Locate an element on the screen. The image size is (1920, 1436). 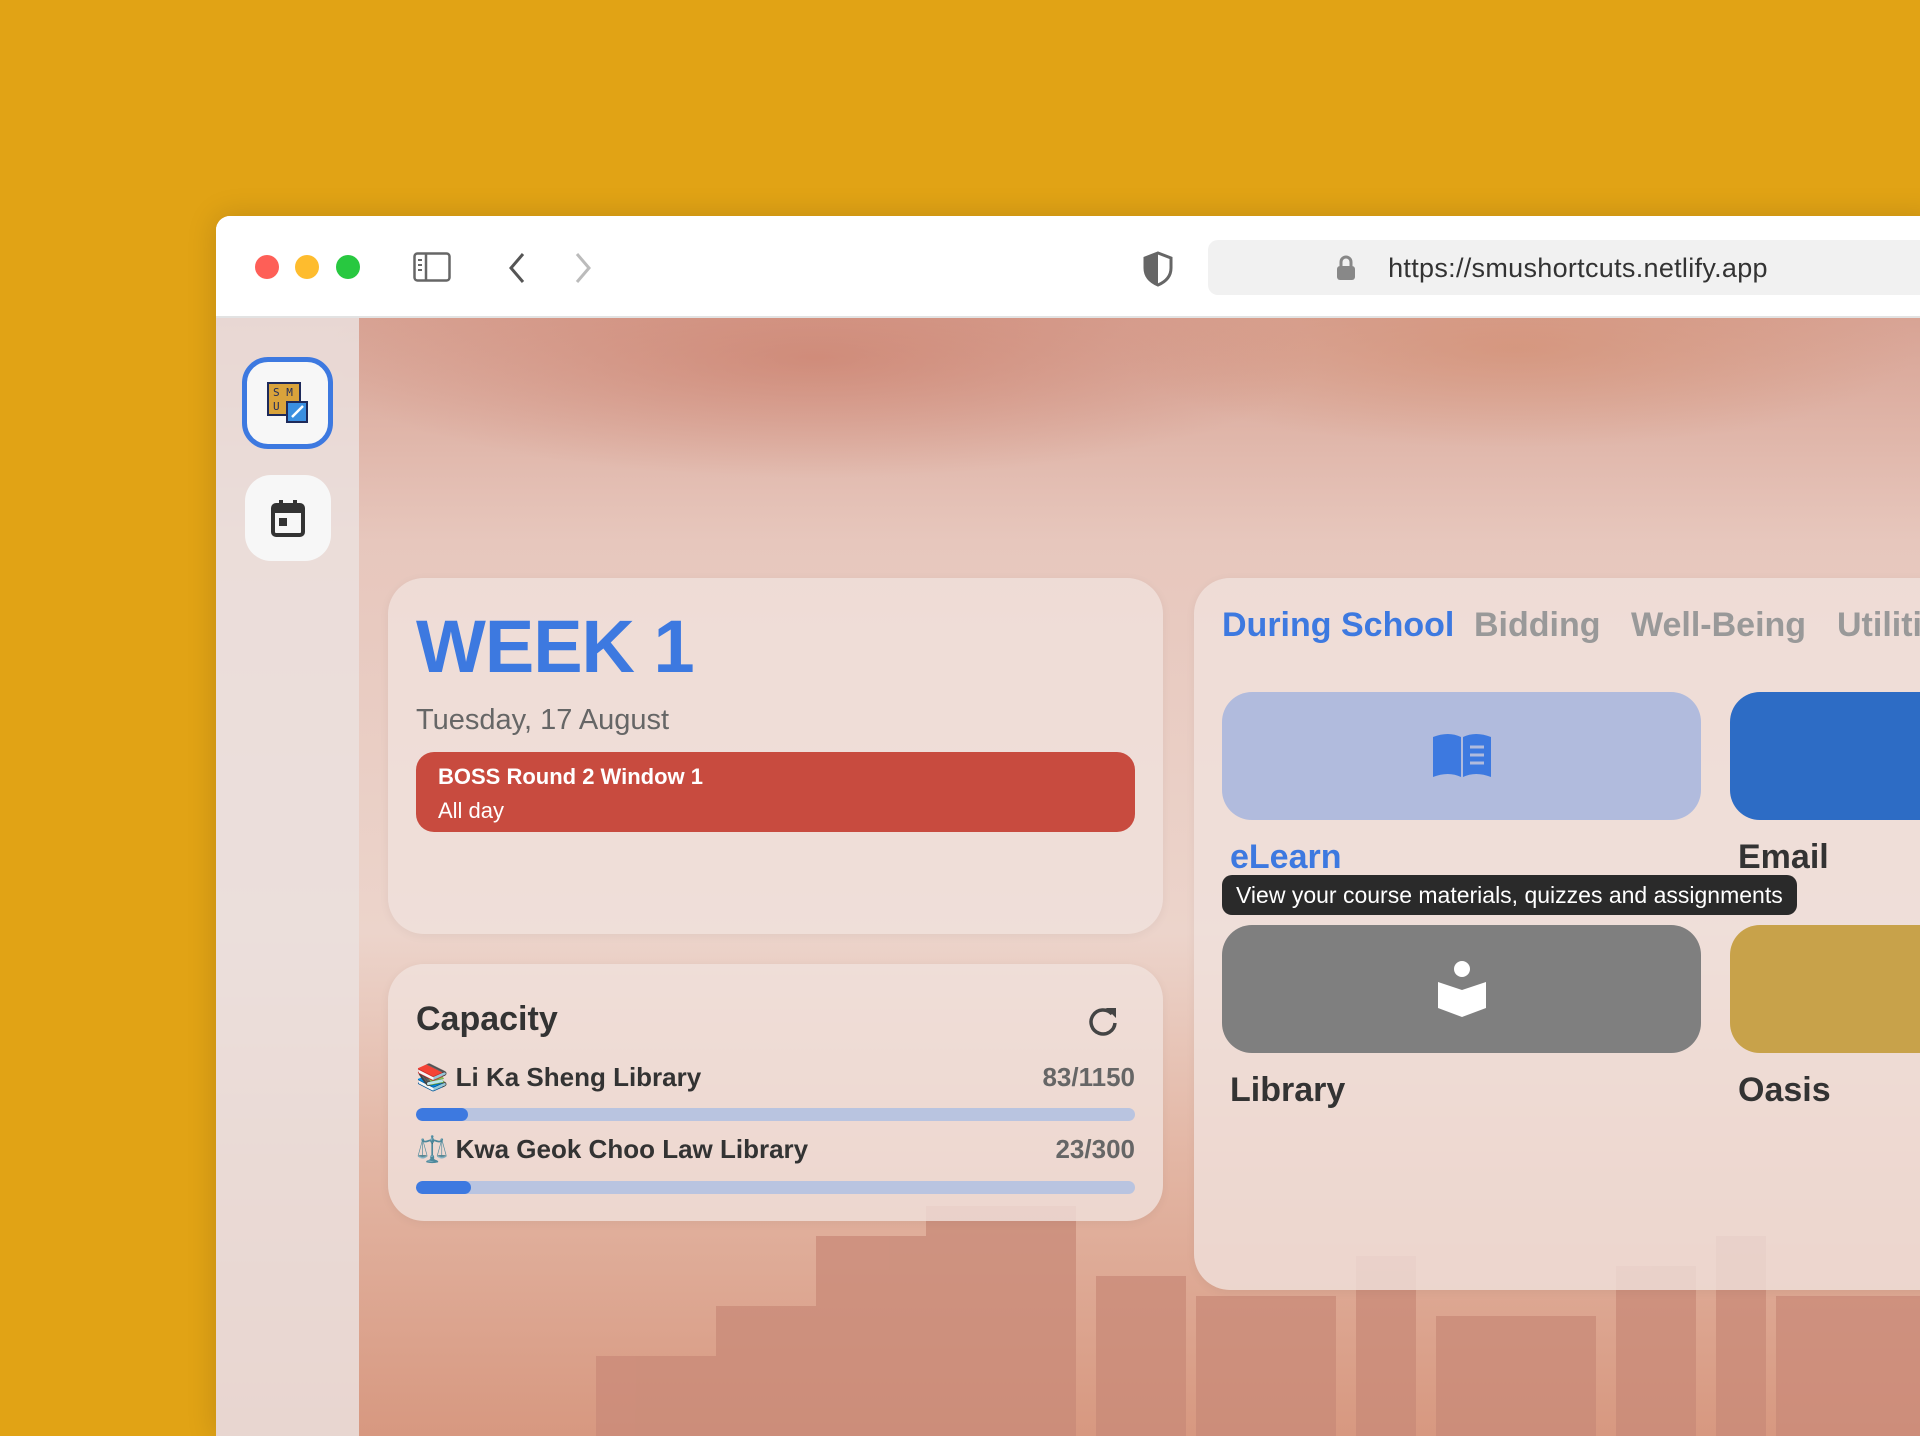
library-capacity-value: 83/1150 is located at coordinates (1088, 1077).